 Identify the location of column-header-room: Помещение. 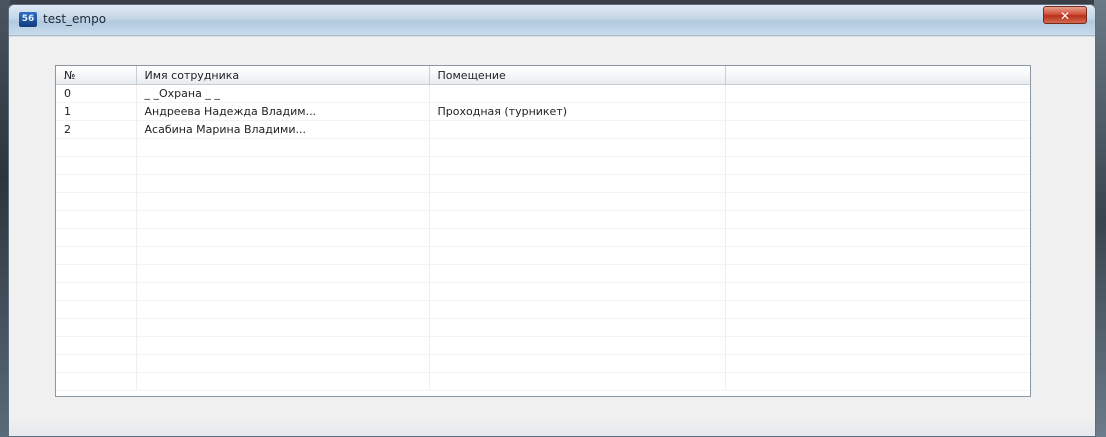
(577, 75).